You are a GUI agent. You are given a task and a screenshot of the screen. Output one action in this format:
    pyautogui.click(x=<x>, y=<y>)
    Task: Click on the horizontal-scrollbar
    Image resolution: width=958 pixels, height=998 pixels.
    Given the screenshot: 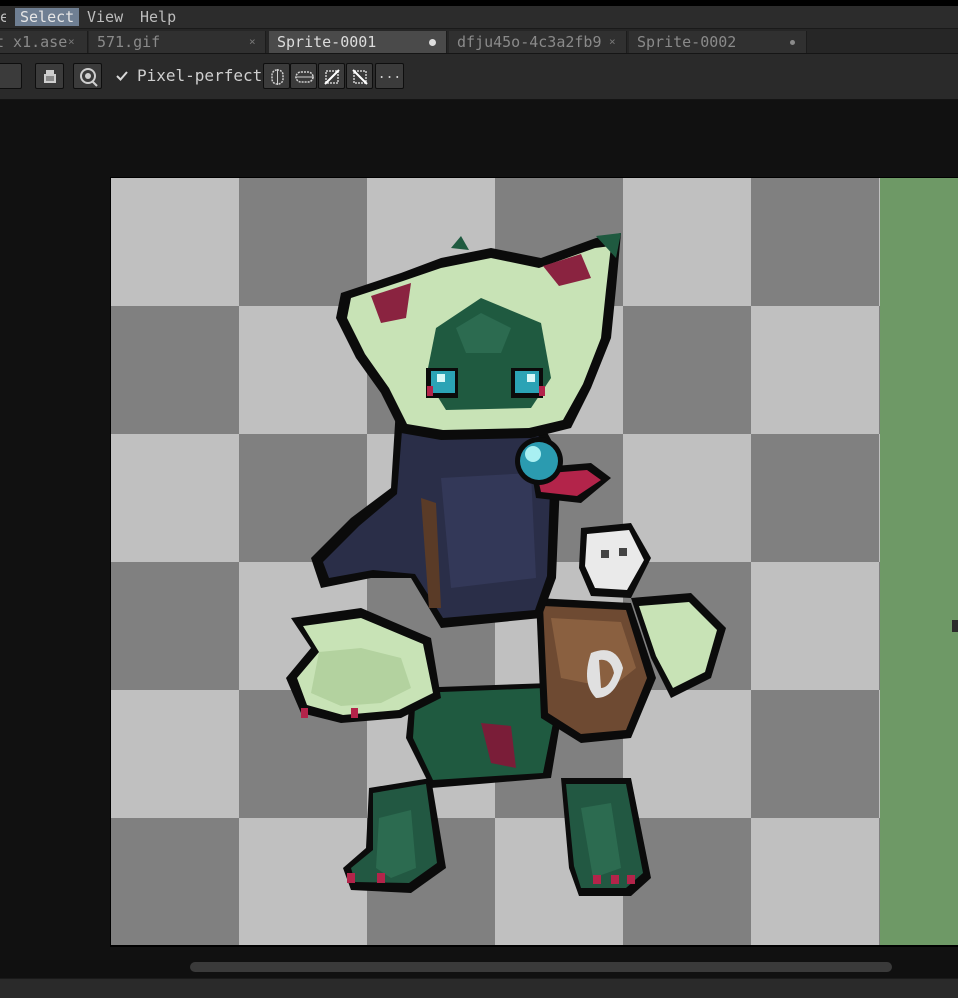 What is the action you would take?
    pyautogui.click(x=541, y=967)
    